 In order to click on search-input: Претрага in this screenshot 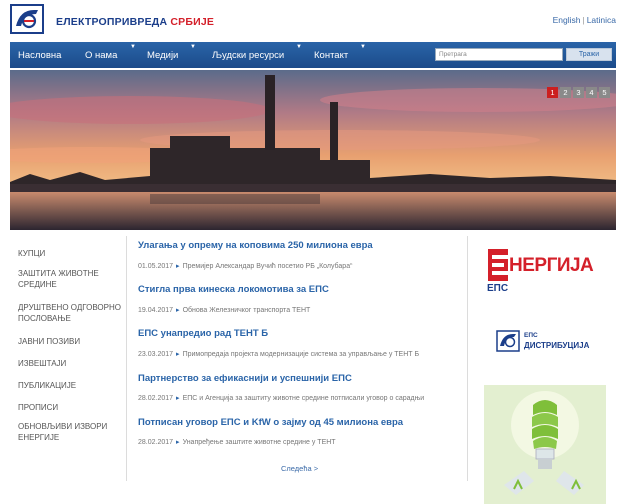, I will do `click(499, 54)`.